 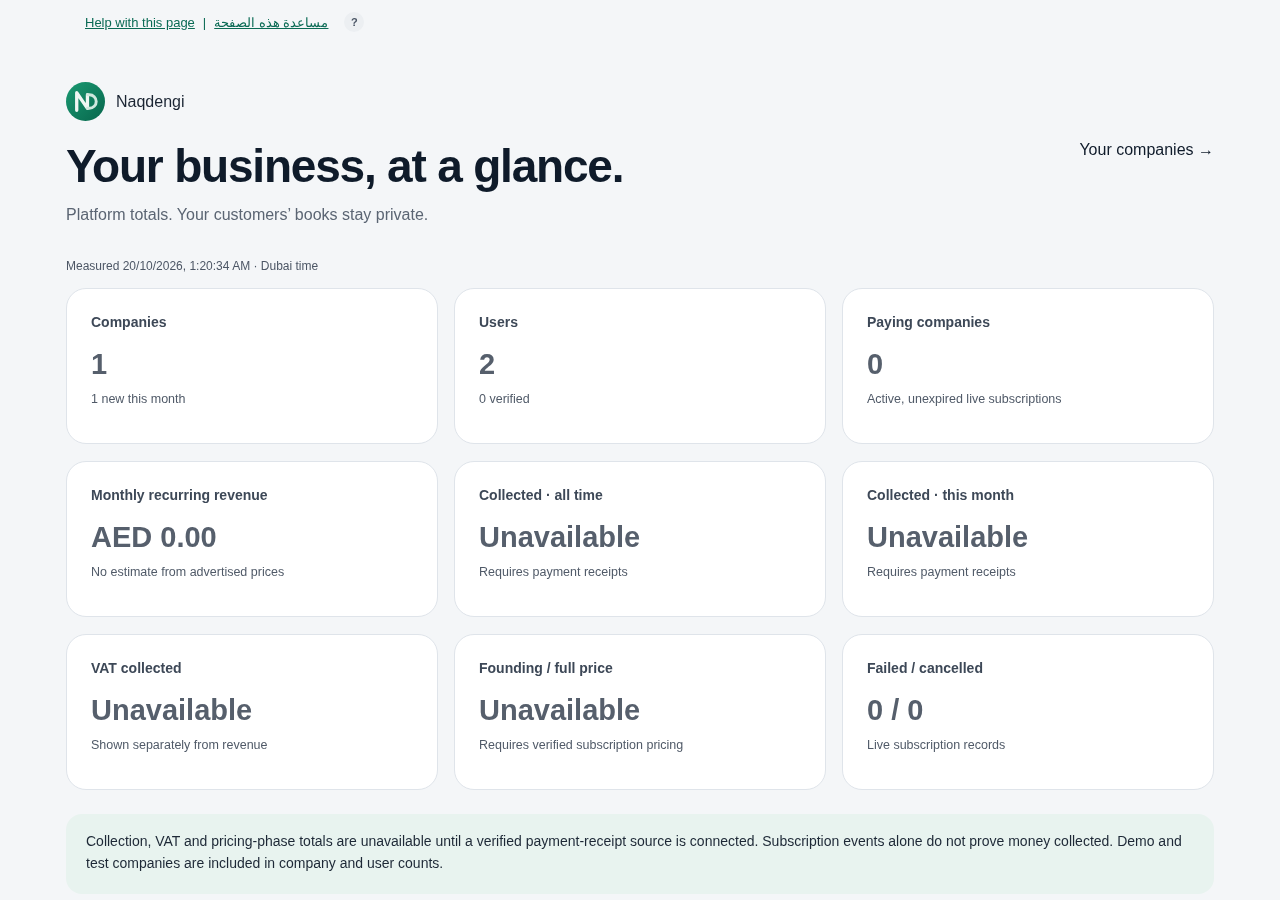 I want to click on metric-note: Active, unexpired live subscriptions, so click(x=965, y=399).